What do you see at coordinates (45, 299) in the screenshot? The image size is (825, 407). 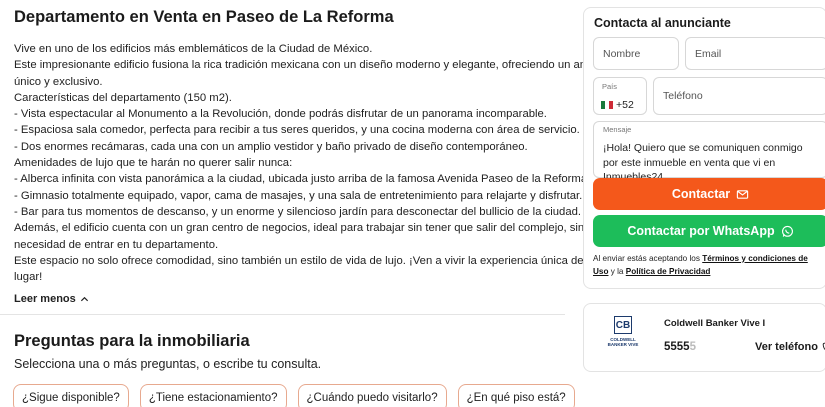 I see `read-less-label: Leer menos` at bounding box center [45, 299].